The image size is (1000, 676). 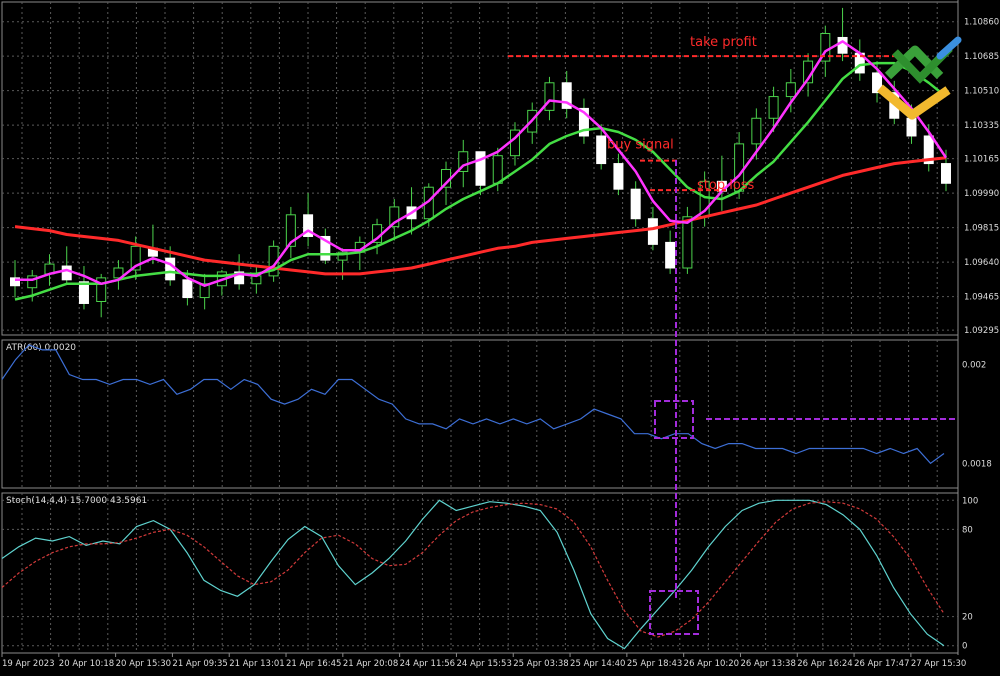 What do you see at coordinates (540, 664) in the screenshot?
I see `x-tick-label: 25 Apr 03:38` at bounding box center [540, 664].